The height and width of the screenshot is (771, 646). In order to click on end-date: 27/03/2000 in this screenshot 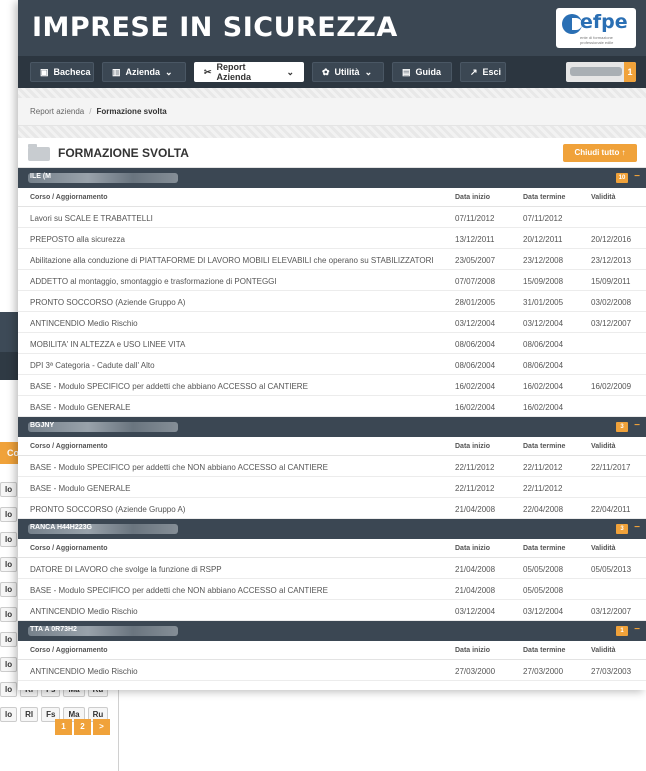, I will do `click(543, 671)`.